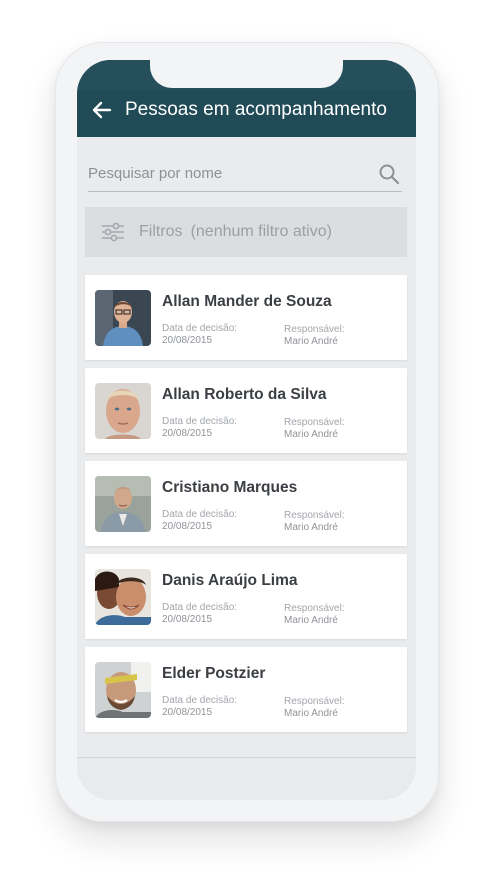 Image resolution: width=492 pixels, height=876 pixels. Describe the element at coordinates (256, 109) in the screenshot. I see `page-title: Pessoas em acompanhamento` at that location.